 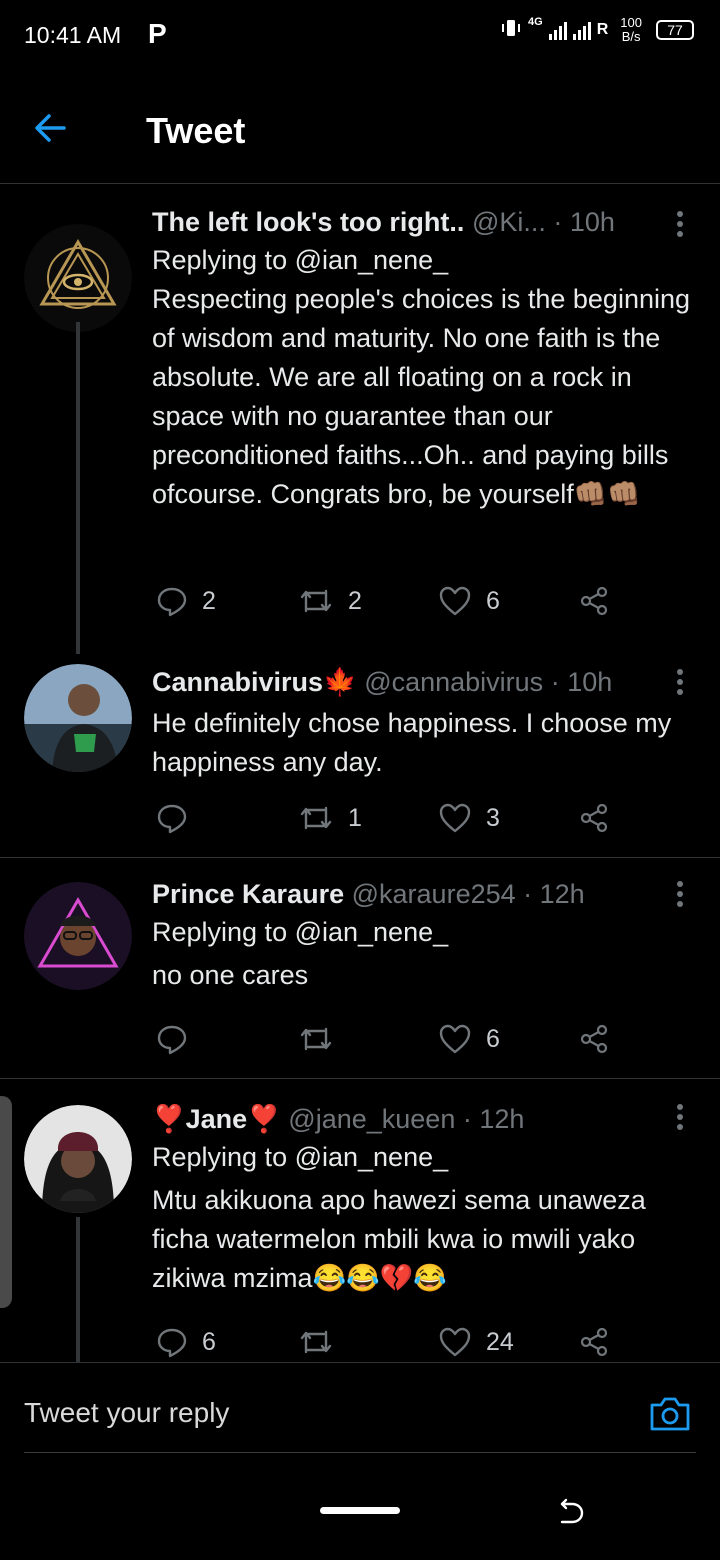 I want to click on network-type: 4G, so click(x=535, y=22).